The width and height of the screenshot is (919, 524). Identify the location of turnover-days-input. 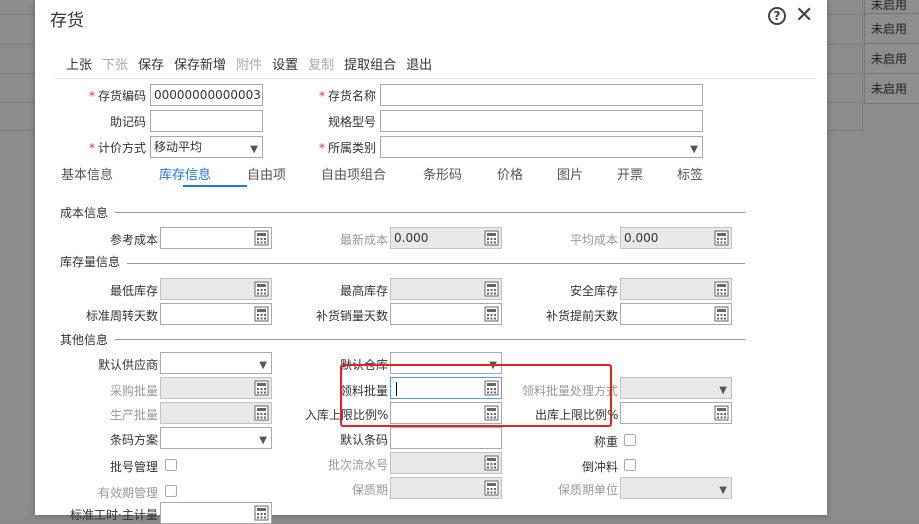
(216, 314).